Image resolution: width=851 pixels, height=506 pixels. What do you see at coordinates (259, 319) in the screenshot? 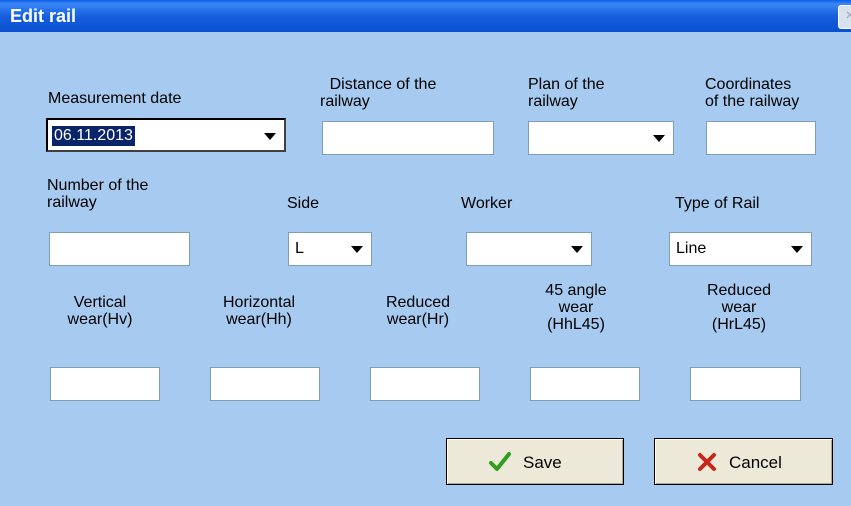
I see `horizontal-wear-label-line2: wear(Hh)` at bounding box center [259, 319].